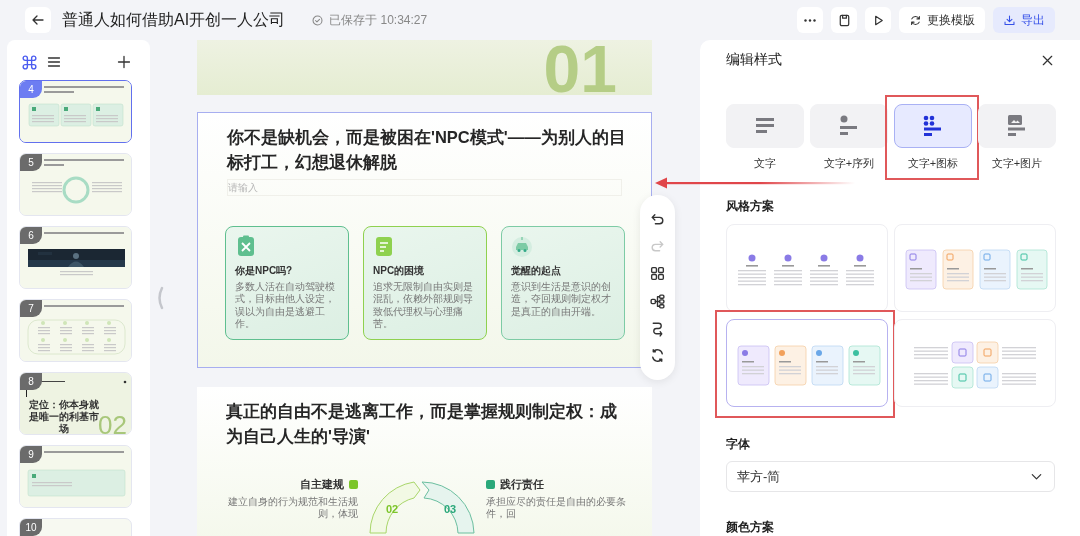  I want to click on card-text: 意识到生活是意识的创造，夺回规则制定权才是真正的自由开端。, so click(561, 299).